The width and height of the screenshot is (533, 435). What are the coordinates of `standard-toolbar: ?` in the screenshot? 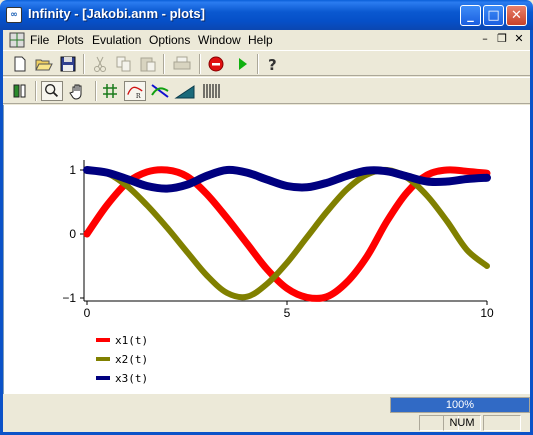 It's located at (266, 63).